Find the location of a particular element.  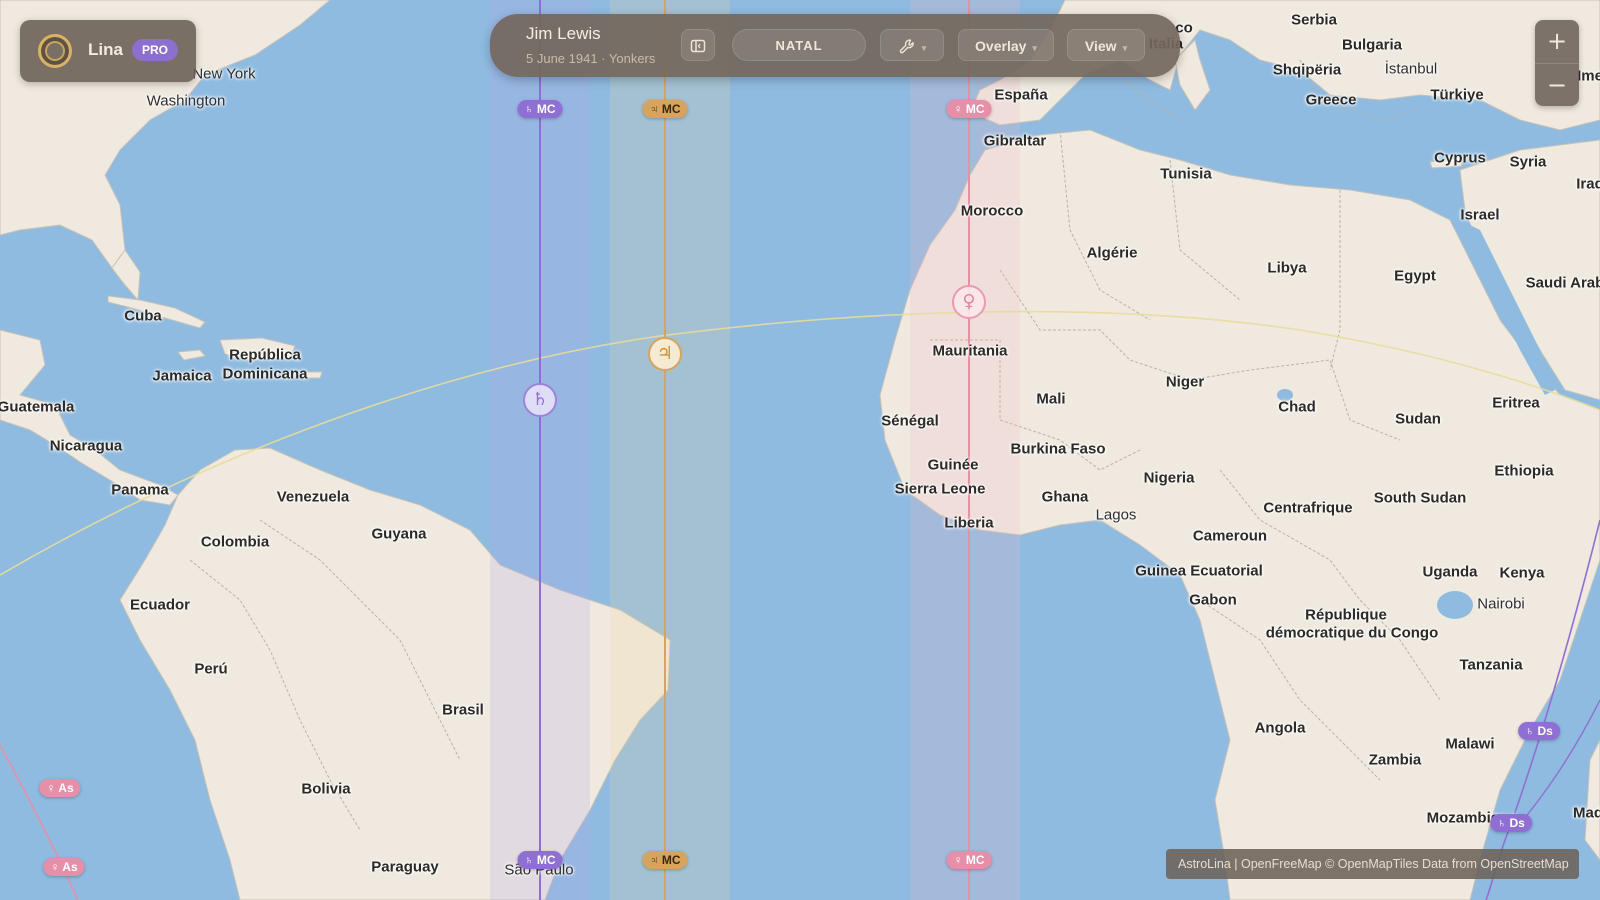

sidebar-toggle-button is located at coordinates (698, 45).